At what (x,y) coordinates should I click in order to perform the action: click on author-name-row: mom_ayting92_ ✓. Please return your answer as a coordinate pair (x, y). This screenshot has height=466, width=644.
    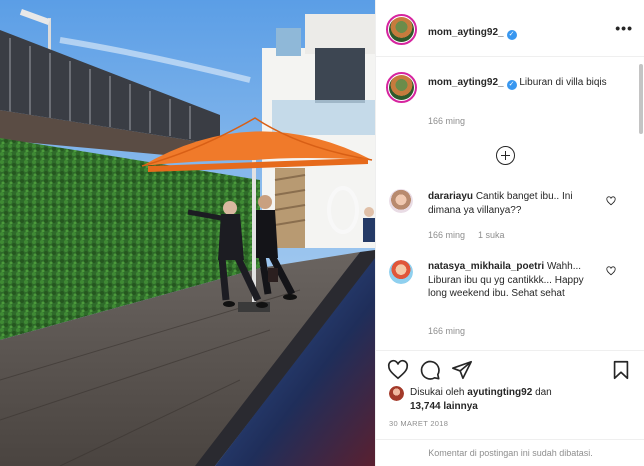
    Looking at the image, I should click on (472, 31).